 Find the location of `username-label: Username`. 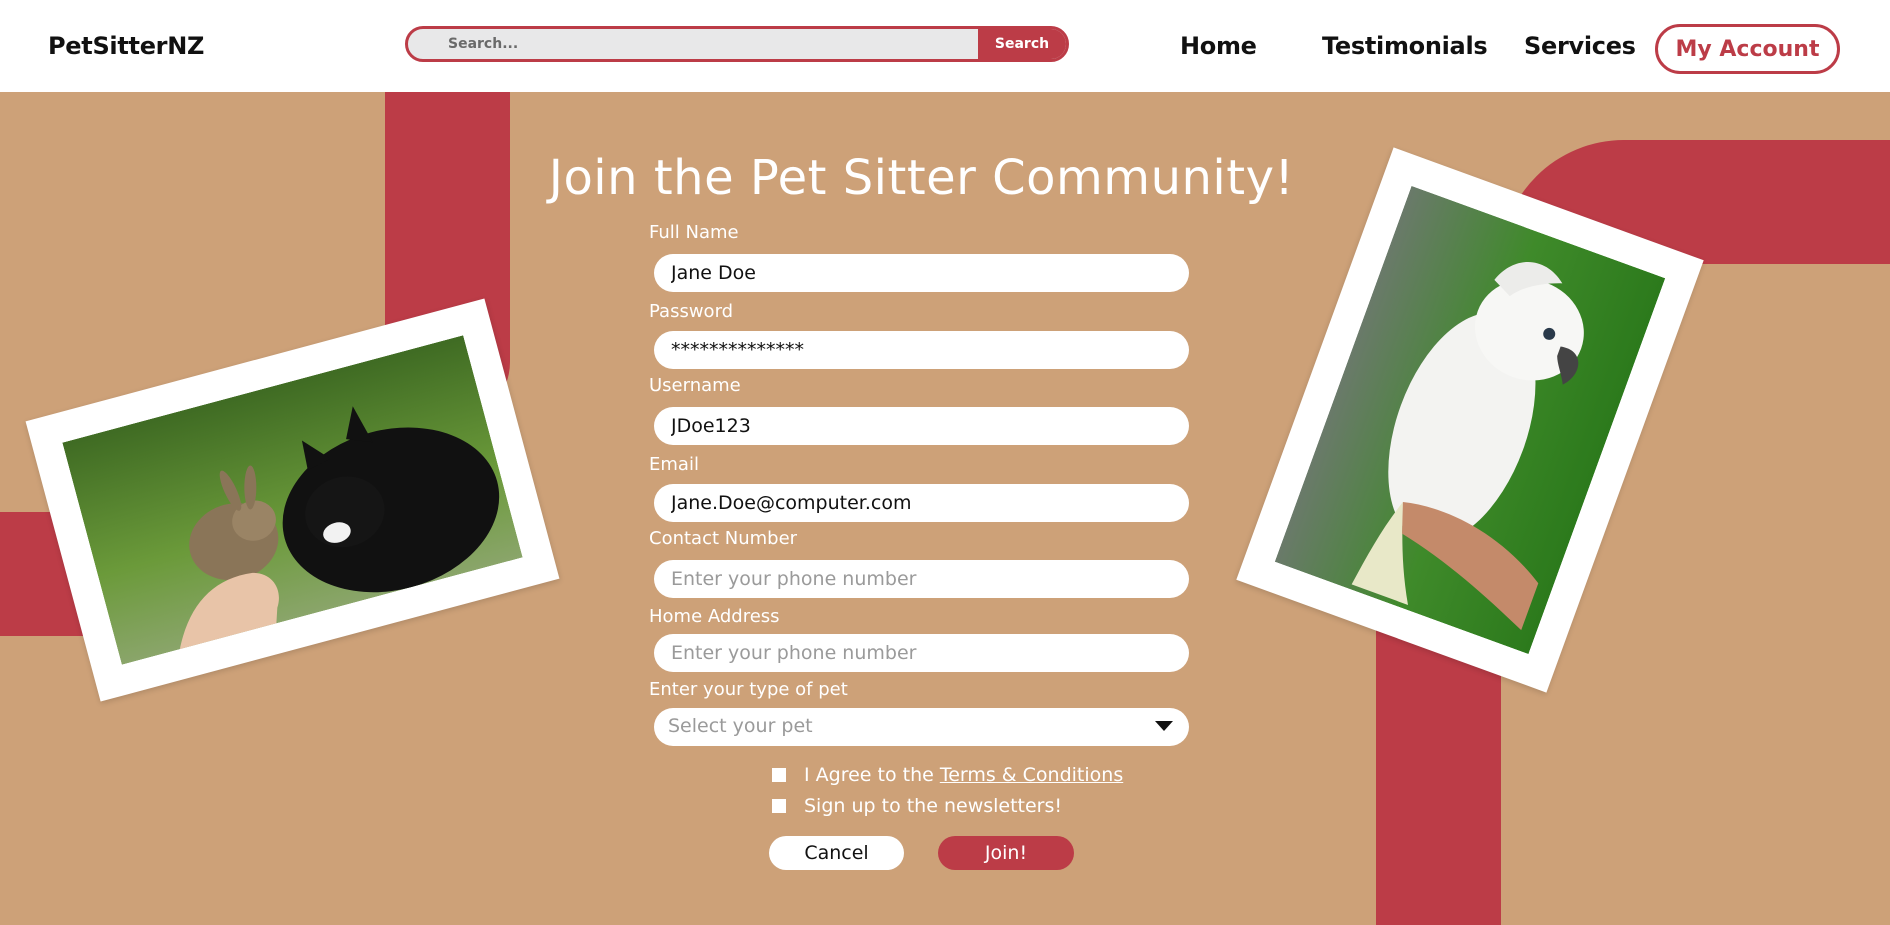

username-label: Username is located at coordinates (695, 385).